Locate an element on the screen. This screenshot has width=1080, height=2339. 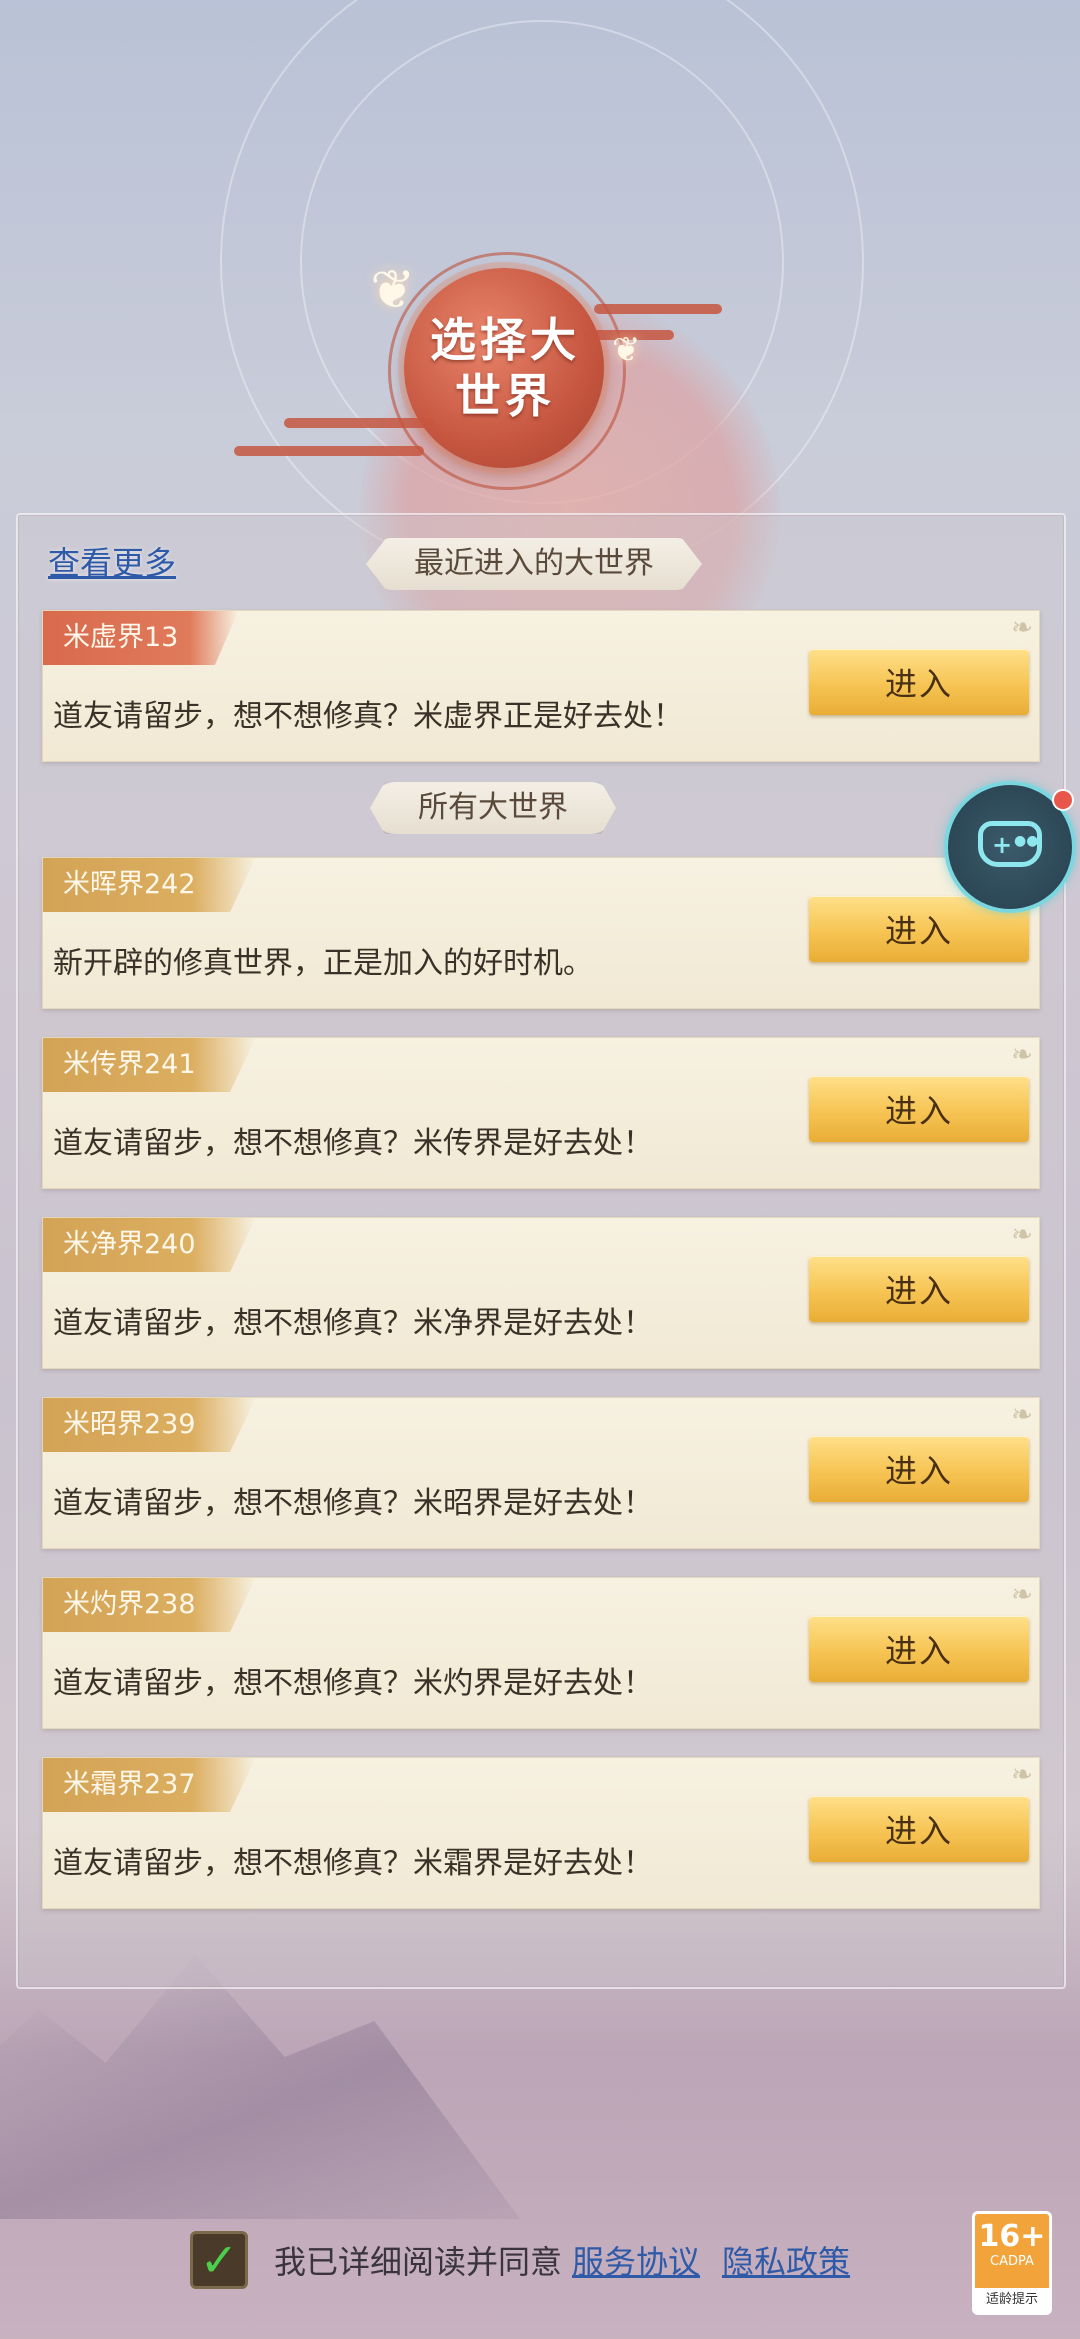
notification-badge is located at coordinates (1063, 800).